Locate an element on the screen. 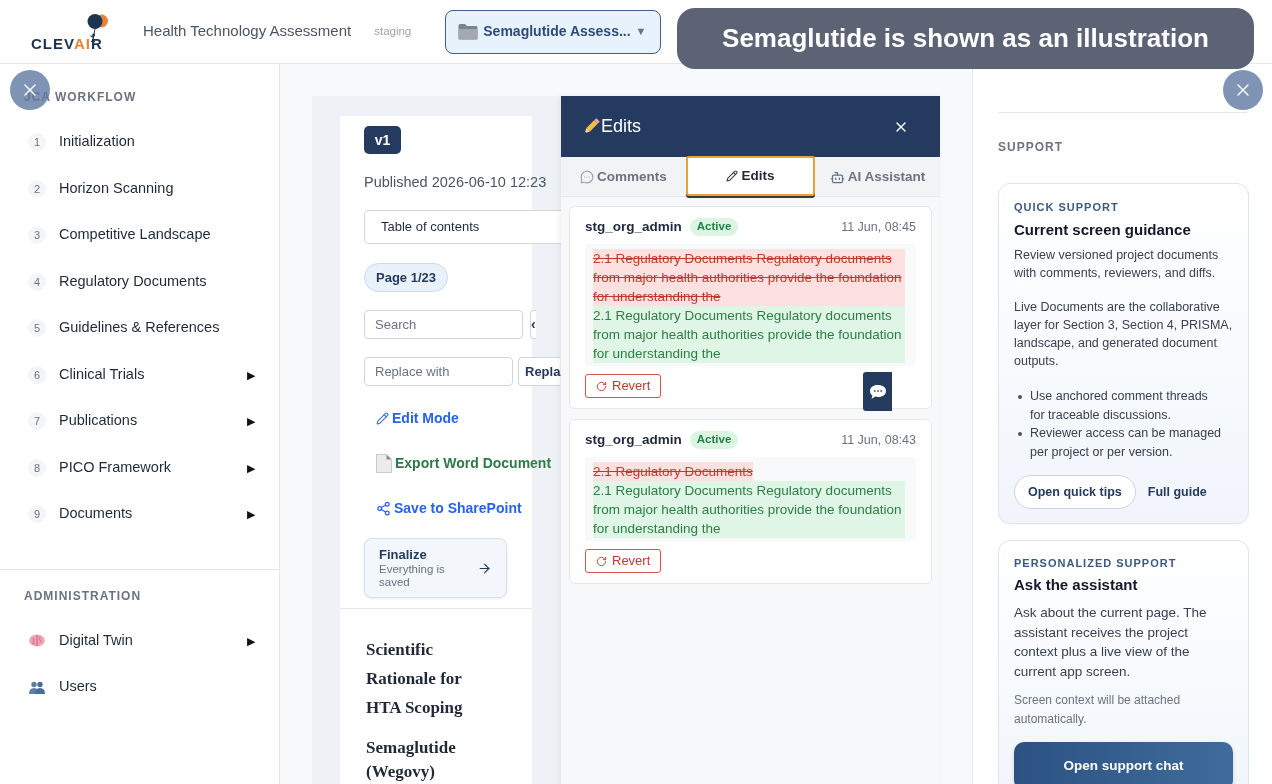  card-title: Ask the assistant is located at coordinates (1076, 585).